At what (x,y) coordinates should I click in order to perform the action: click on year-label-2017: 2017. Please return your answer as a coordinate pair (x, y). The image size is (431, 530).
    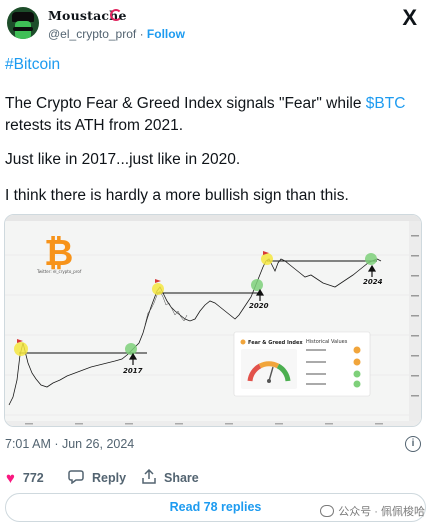
    Looking at the image, I should click on (133, 371).